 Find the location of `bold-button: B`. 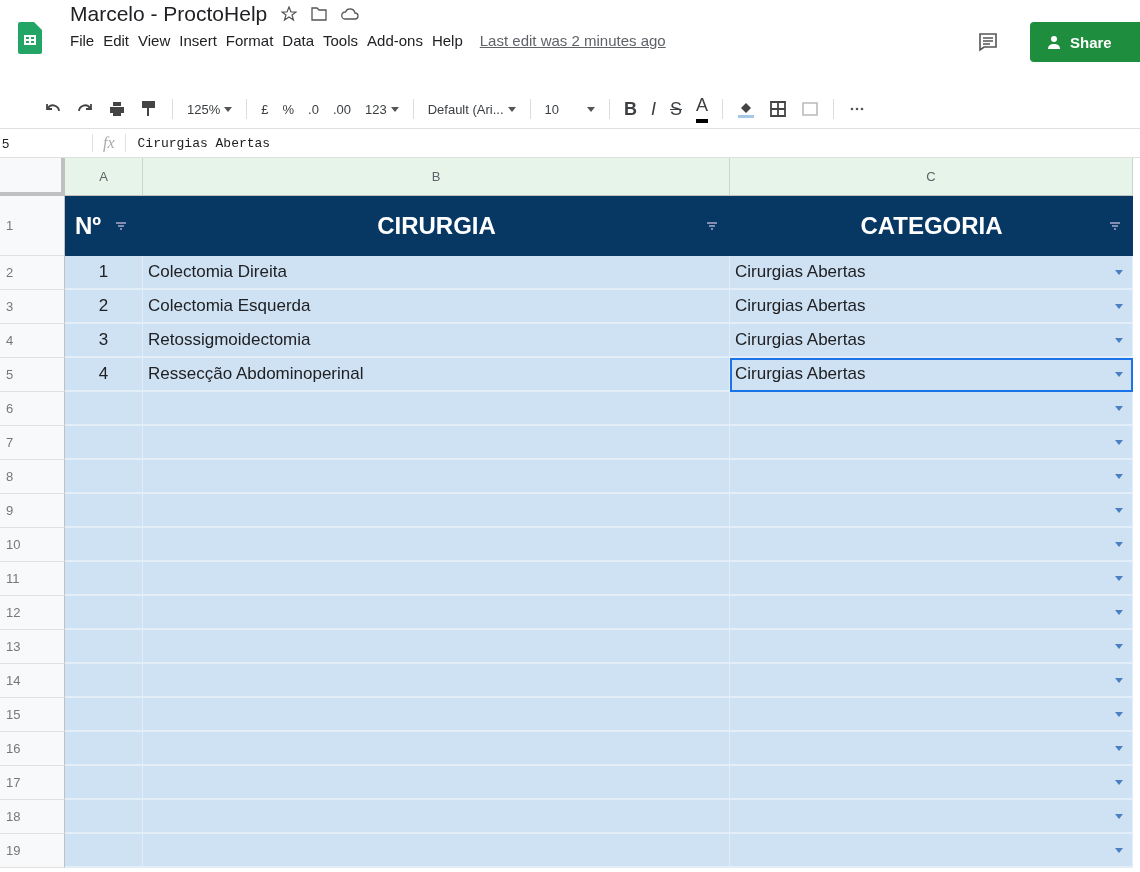

bold-button: B is located at coordinates (630, 109).